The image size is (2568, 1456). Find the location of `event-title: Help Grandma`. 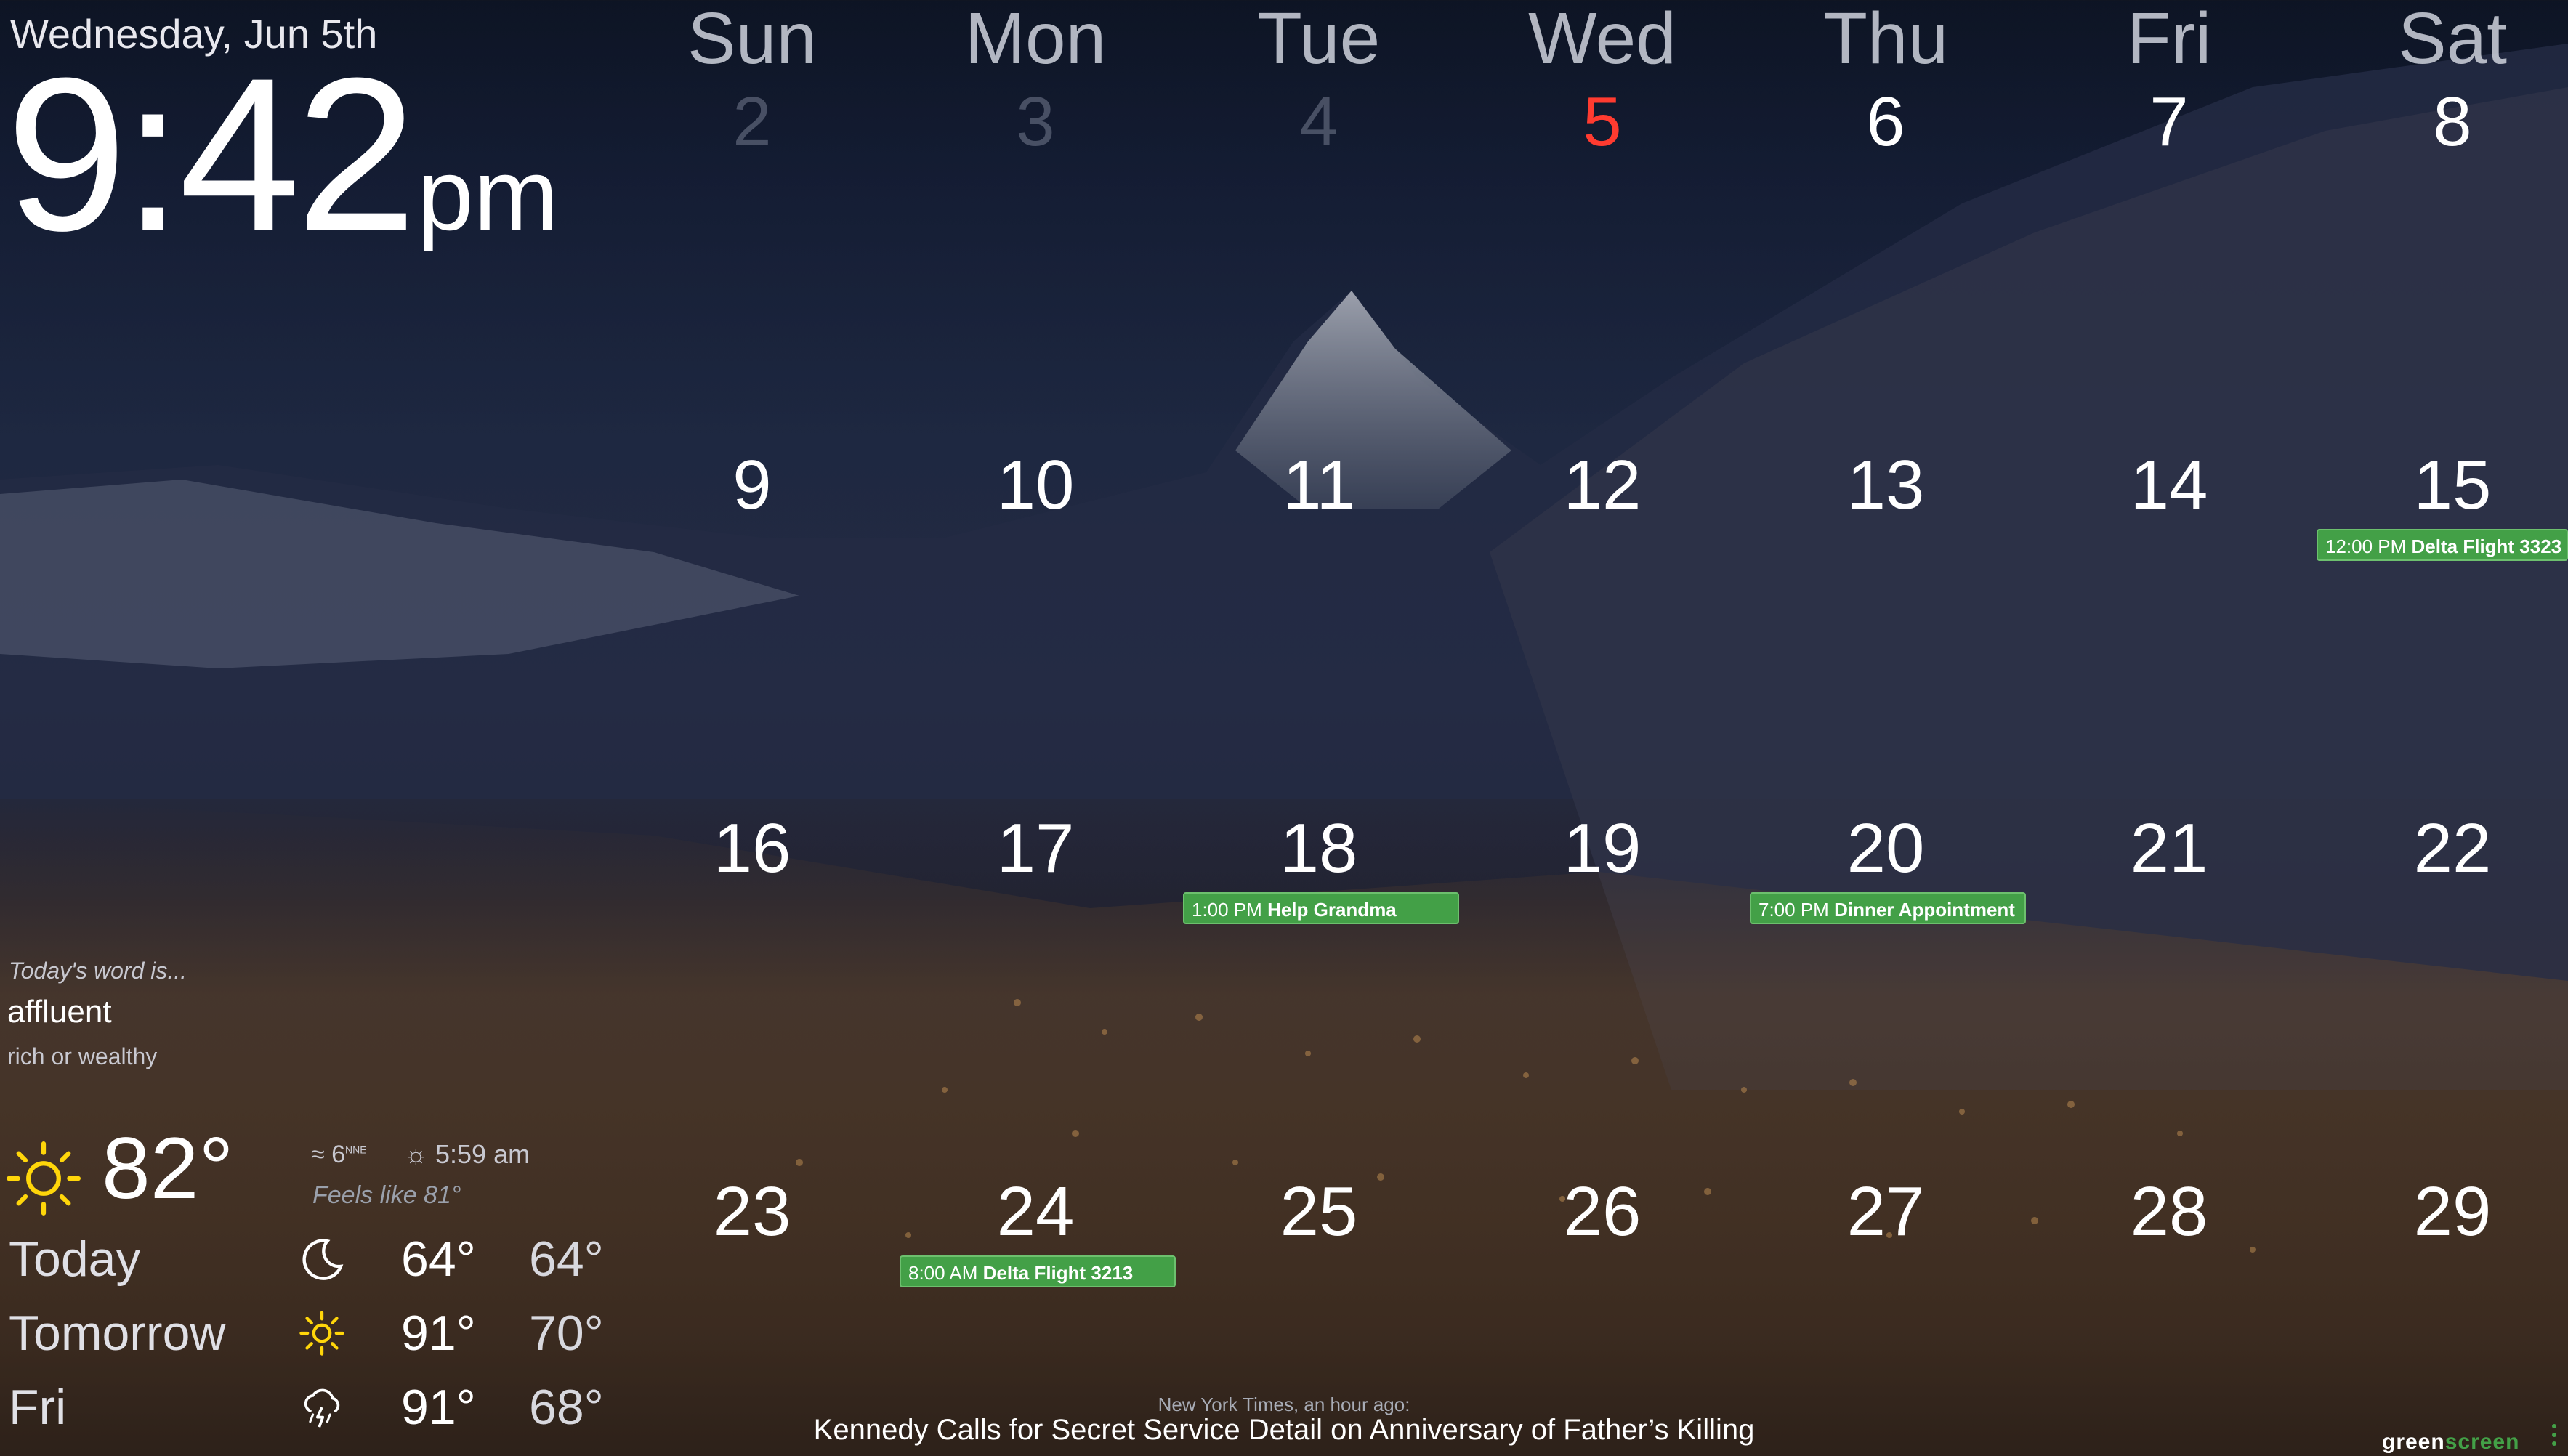

event-title: Help Grandma is located at coordinates (1332, 910).